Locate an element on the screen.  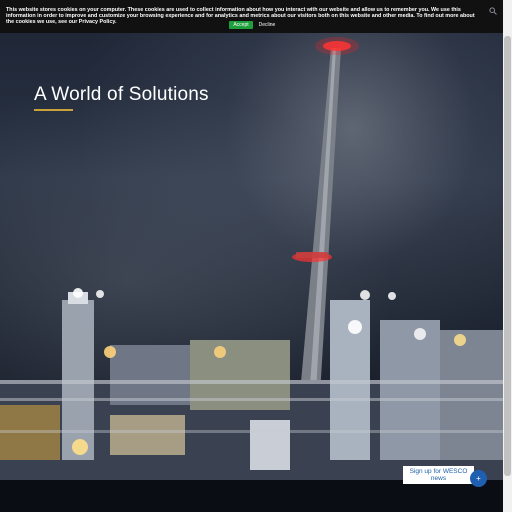
newsletter-signup-button: + is located at coordinates (478, 478).